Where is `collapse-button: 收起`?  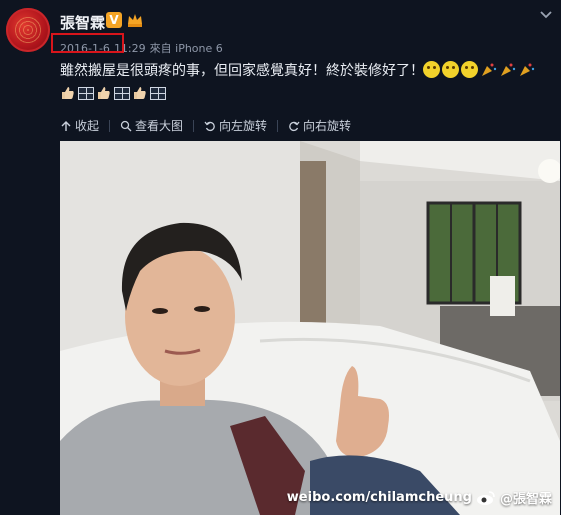
collapse-button: 收起 is located at coordinates (79, 125).